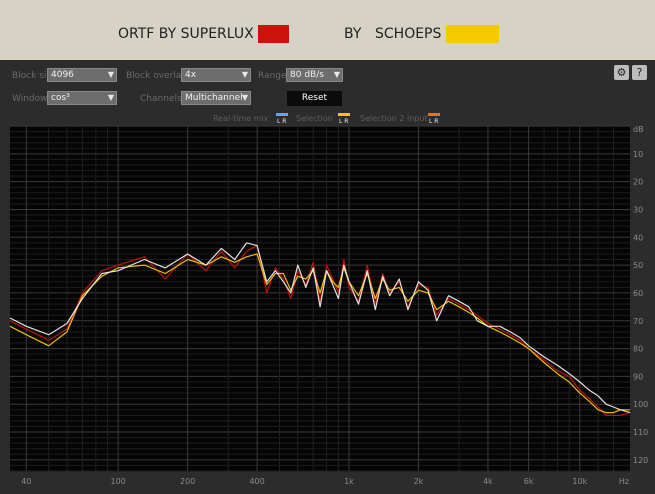 This screenshot has height=494, width=655. I want to click on y-tick-label: 20, so click(638, 182).